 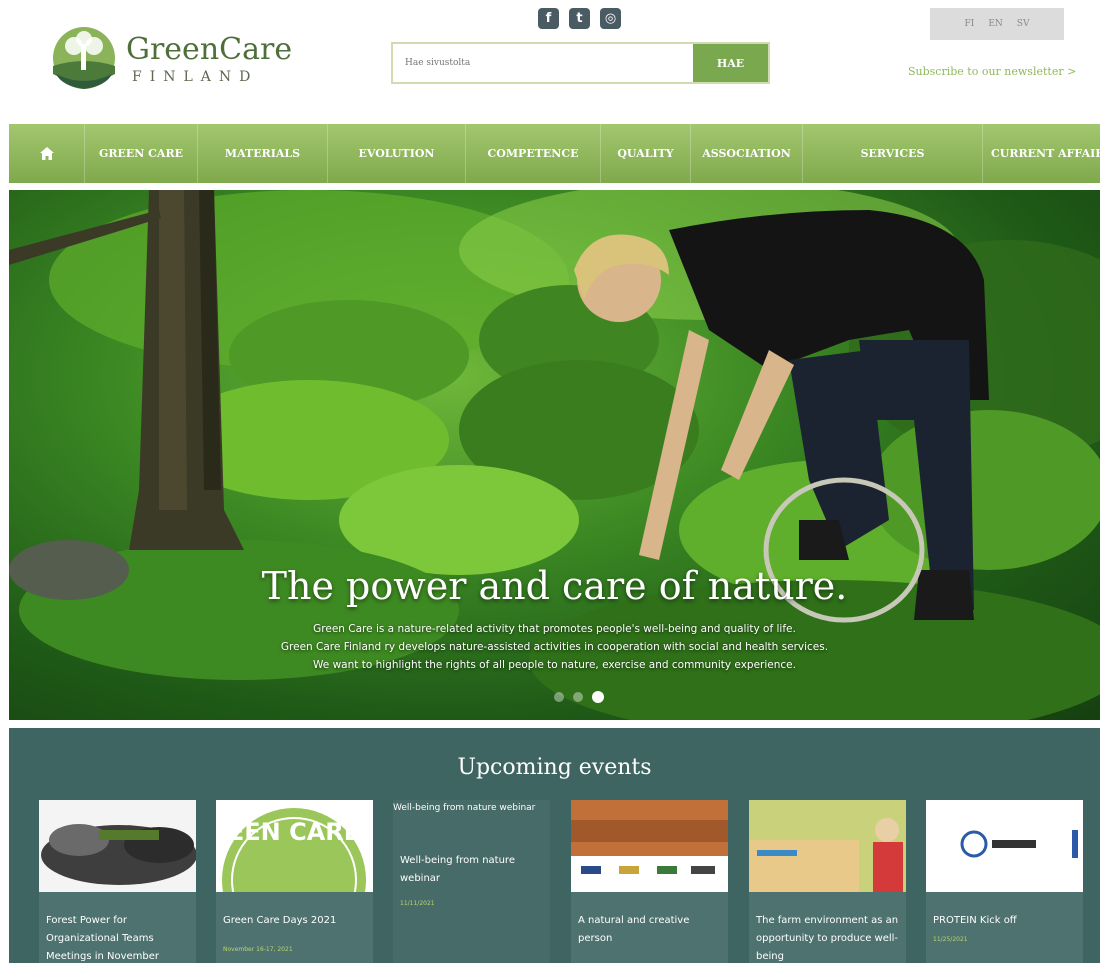 I want to click on nav-home, so click(x=47, y=153).